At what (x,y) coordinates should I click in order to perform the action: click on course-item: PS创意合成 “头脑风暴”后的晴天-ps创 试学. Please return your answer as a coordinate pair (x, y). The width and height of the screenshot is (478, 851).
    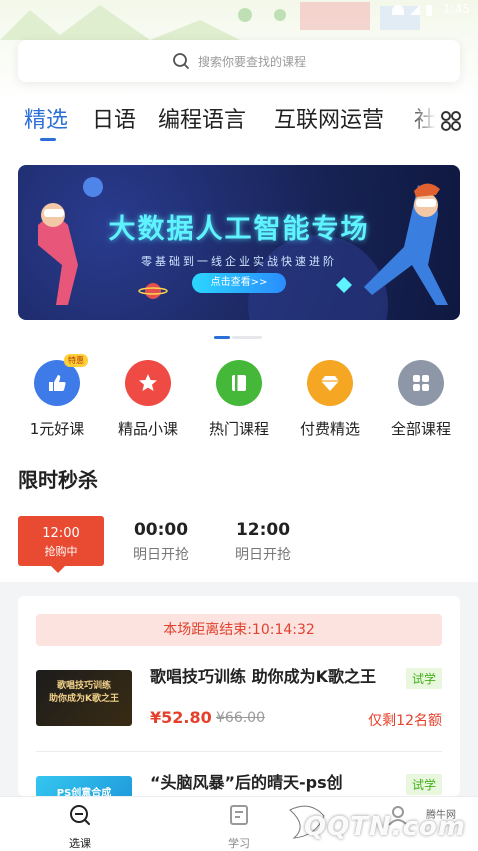
    Looking at the image, I should click on (239, 780).